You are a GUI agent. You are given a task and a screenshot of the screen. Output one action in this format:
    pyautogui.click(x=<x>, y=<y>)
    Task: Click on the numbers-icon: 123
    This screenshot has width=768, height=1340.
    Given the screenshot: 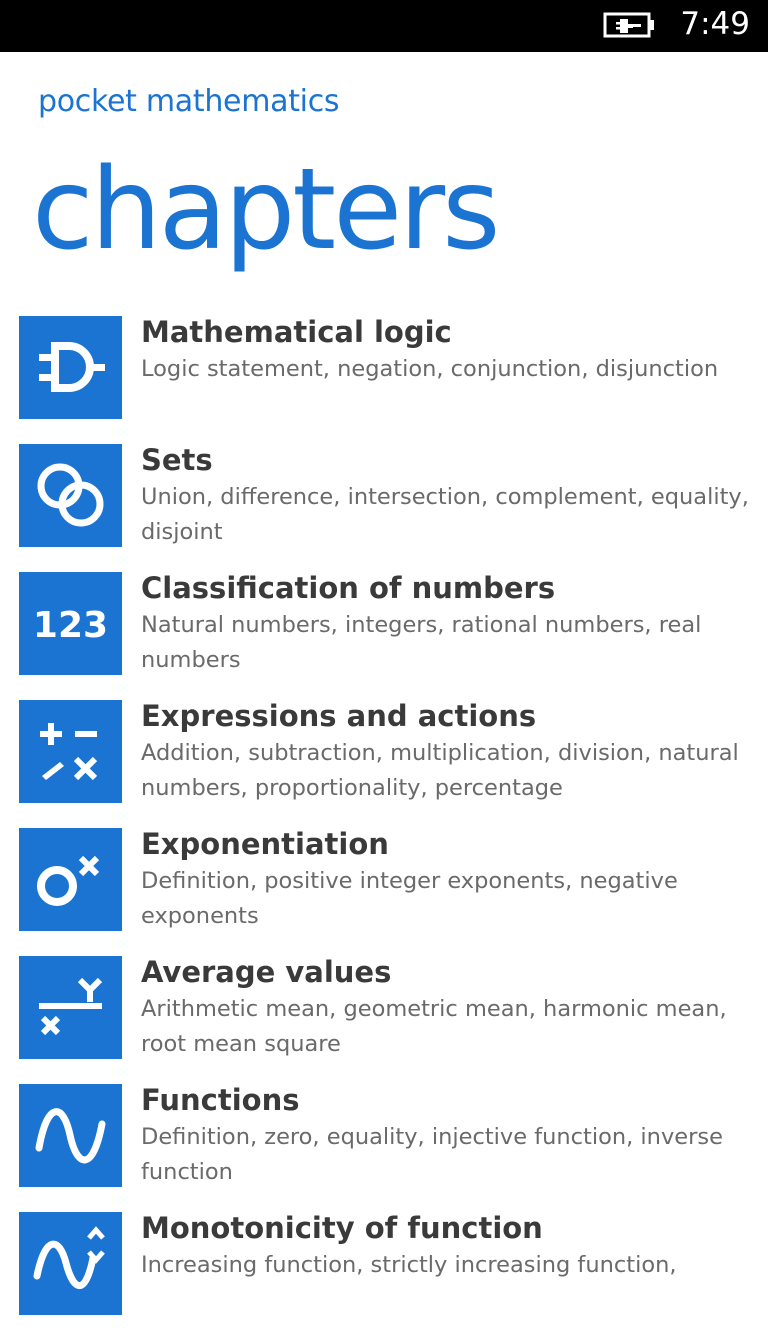 What is the action you would take?
    pyautogui.click(x=70, y=623)
    